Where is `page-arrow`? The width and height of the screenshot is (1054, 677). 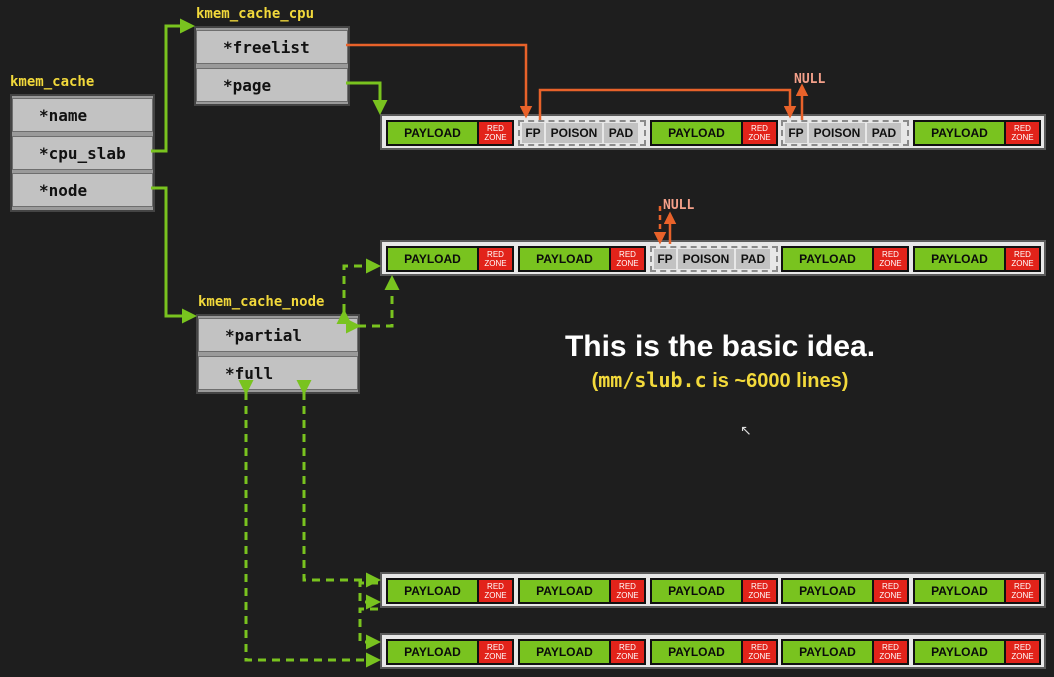 page-arrow is located at coordinates (367, 98).